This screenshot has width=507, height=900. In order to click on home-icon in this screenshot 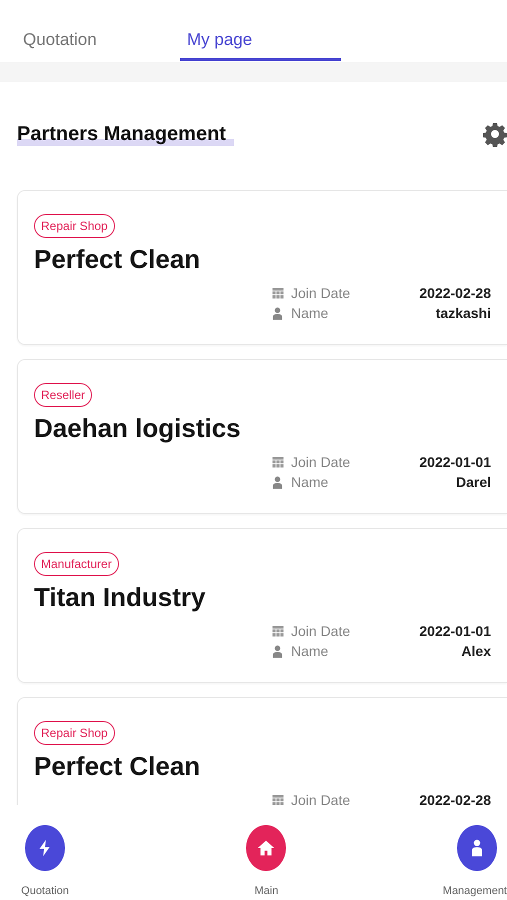, I will do `click(266, 848)`.